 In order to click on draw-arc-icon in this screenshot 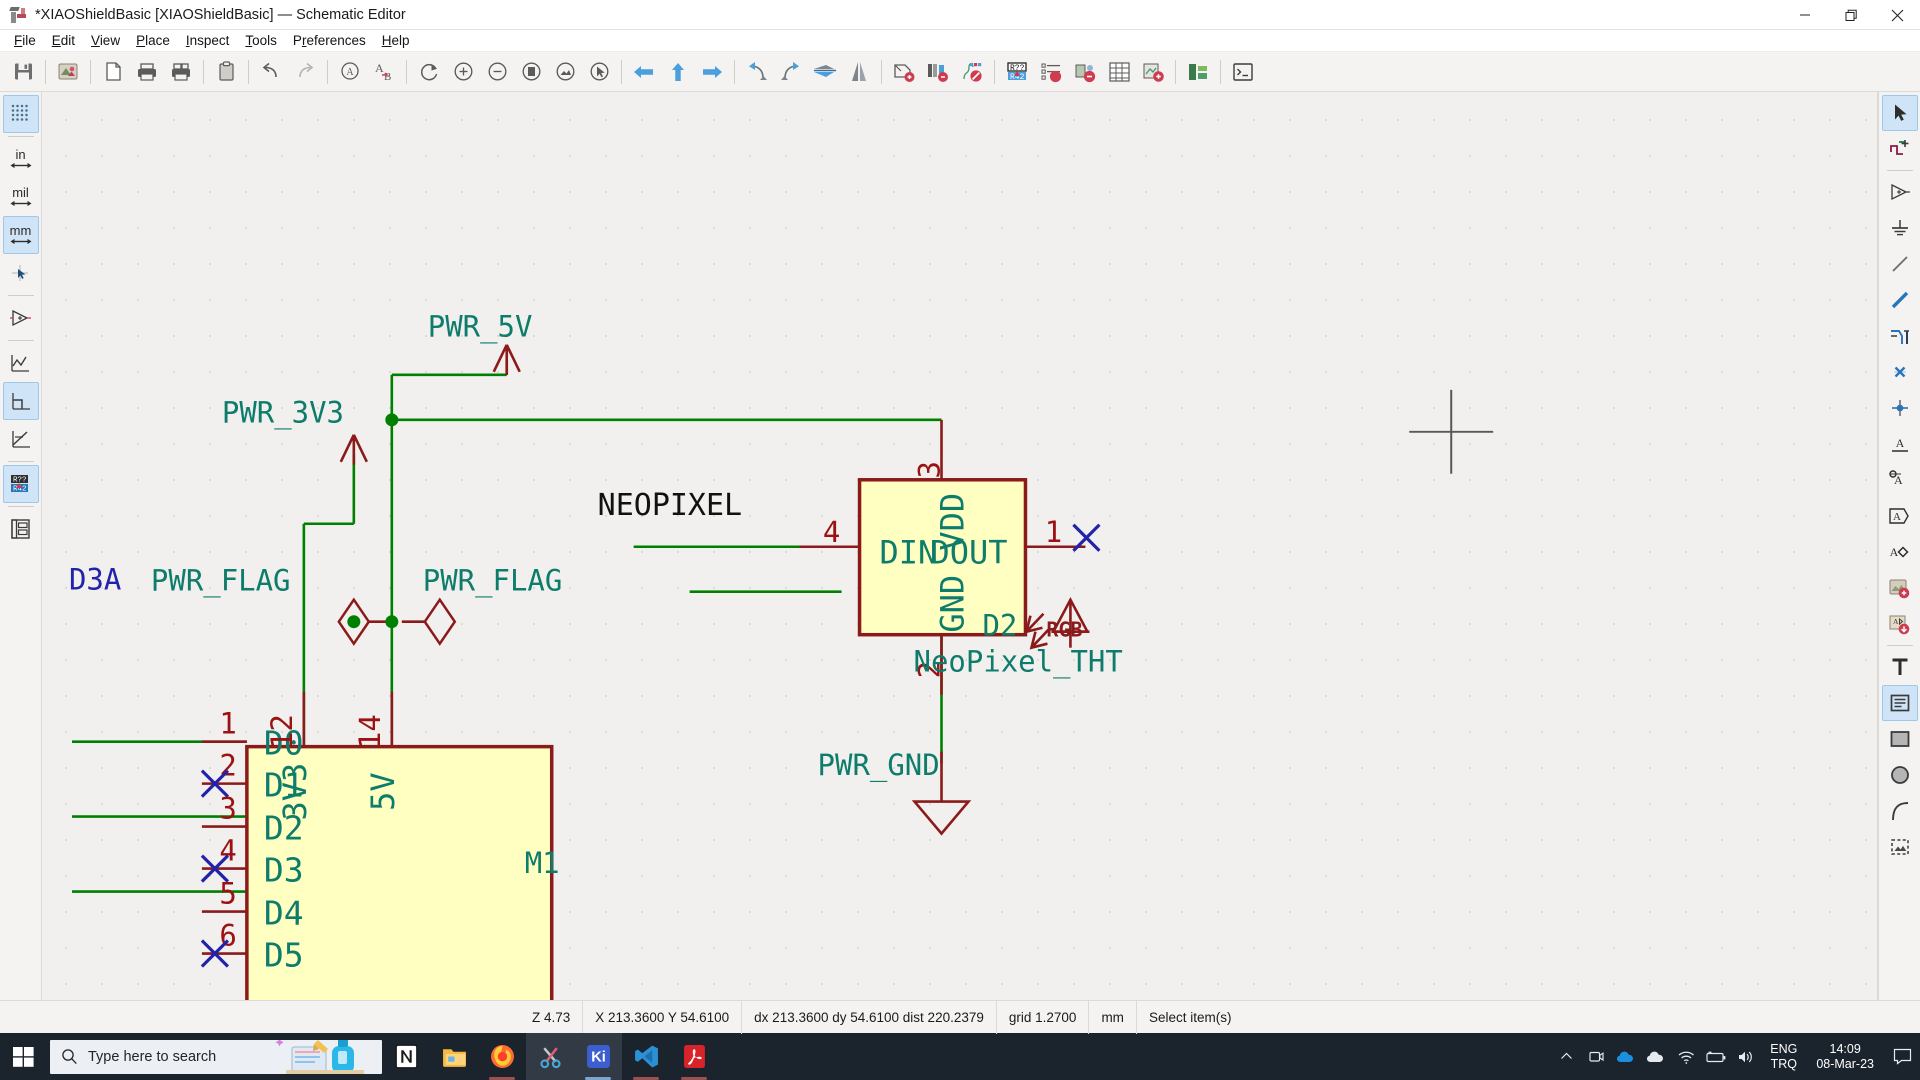, I will do `click(1900, 811)`.